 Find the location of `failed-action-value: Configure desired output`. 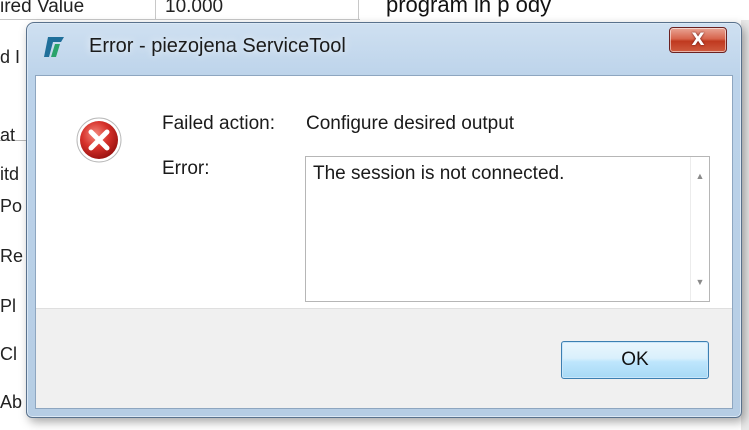

failed-action-value: Configure desired output is located at coordinates (410, 123).